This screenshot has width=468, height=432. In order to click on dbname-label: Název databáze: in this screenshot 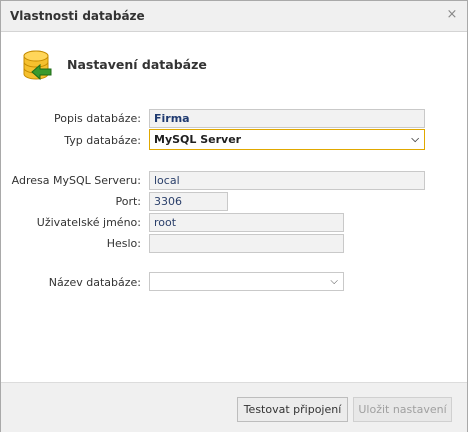, I will do `click(94, 282)`.